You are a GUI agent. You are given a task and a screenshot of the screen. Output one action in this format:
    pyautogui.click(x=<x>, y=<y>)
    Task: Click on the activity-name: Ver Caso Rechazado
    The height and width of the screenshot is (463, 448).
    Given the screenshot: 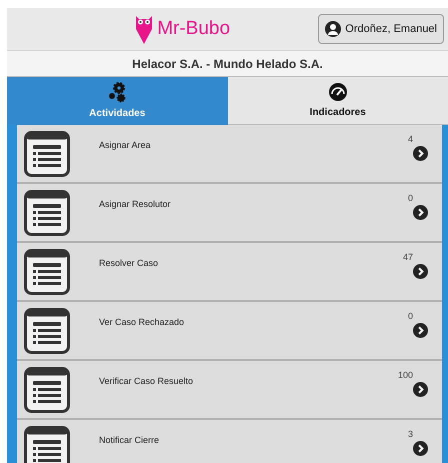 What is the action you would take?
    pyautogui.click(x=141, y=322)
    